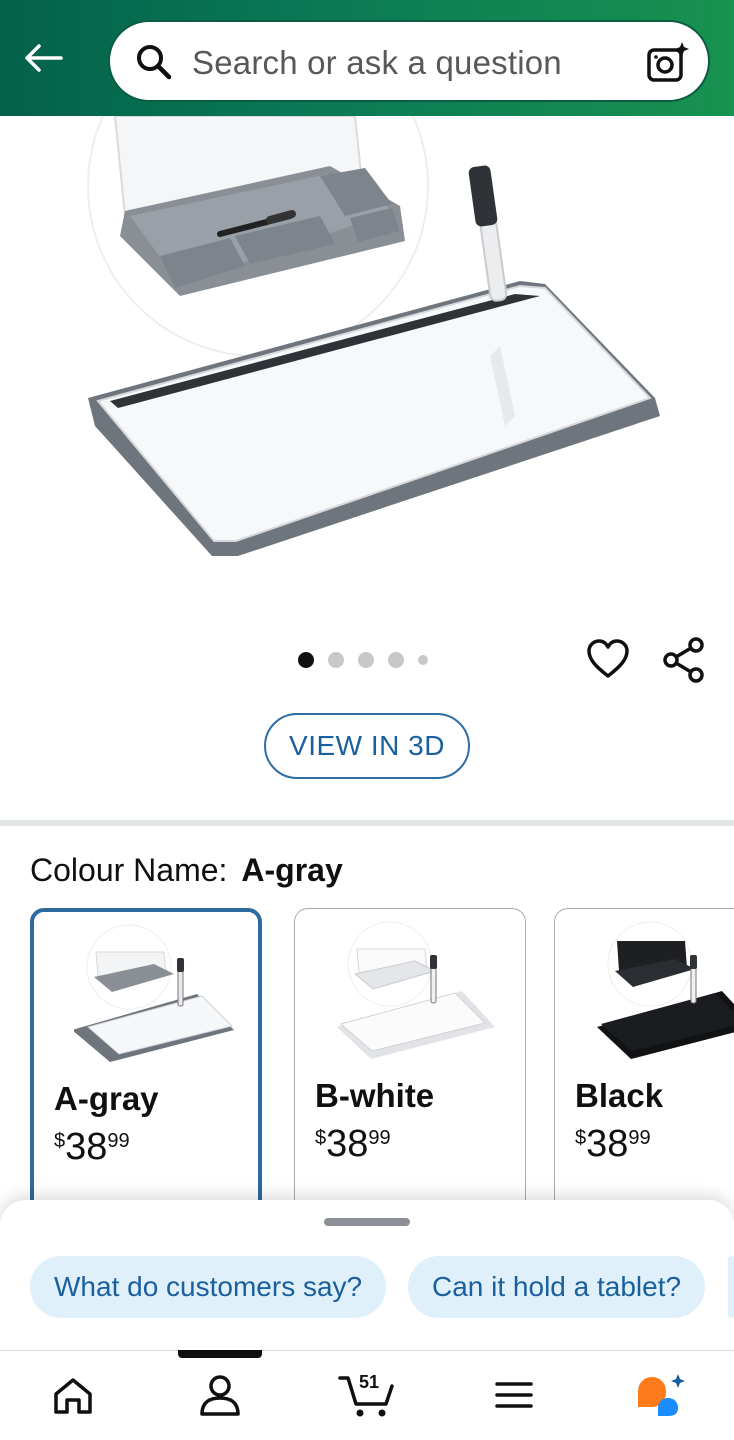 The height and width of the screenshot is (1440, 734). I want to click on search-bar: Search or ask a question, so click(409, 61).